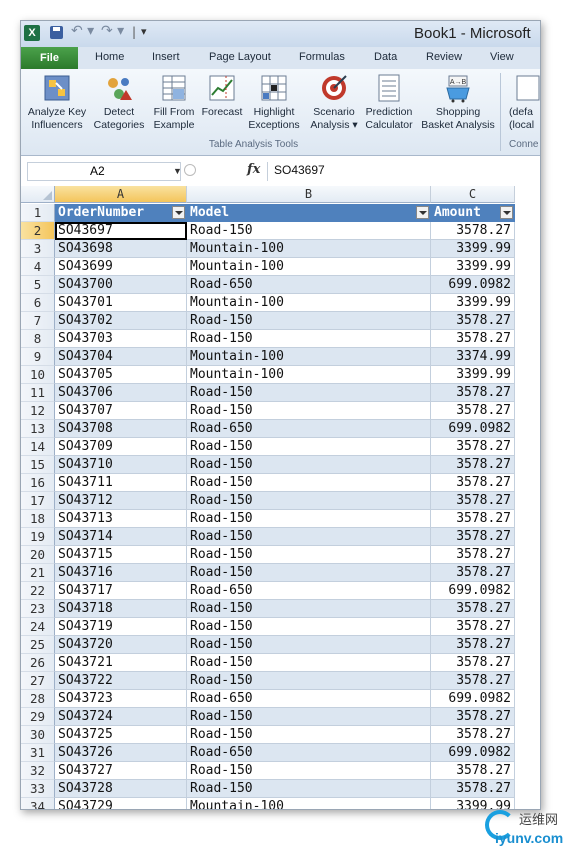  I want to click on row-header: 12, so click(38, 411).